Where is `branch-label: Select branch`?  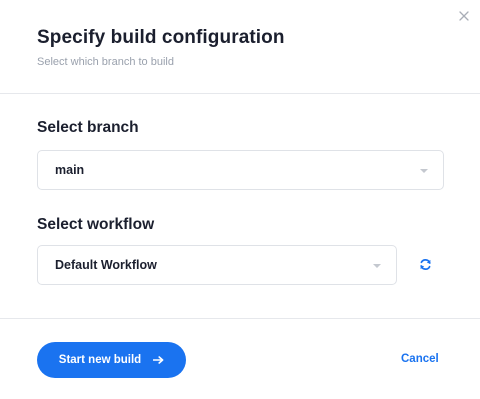
branch-label: Select branch is located at coordinates (88, 127).